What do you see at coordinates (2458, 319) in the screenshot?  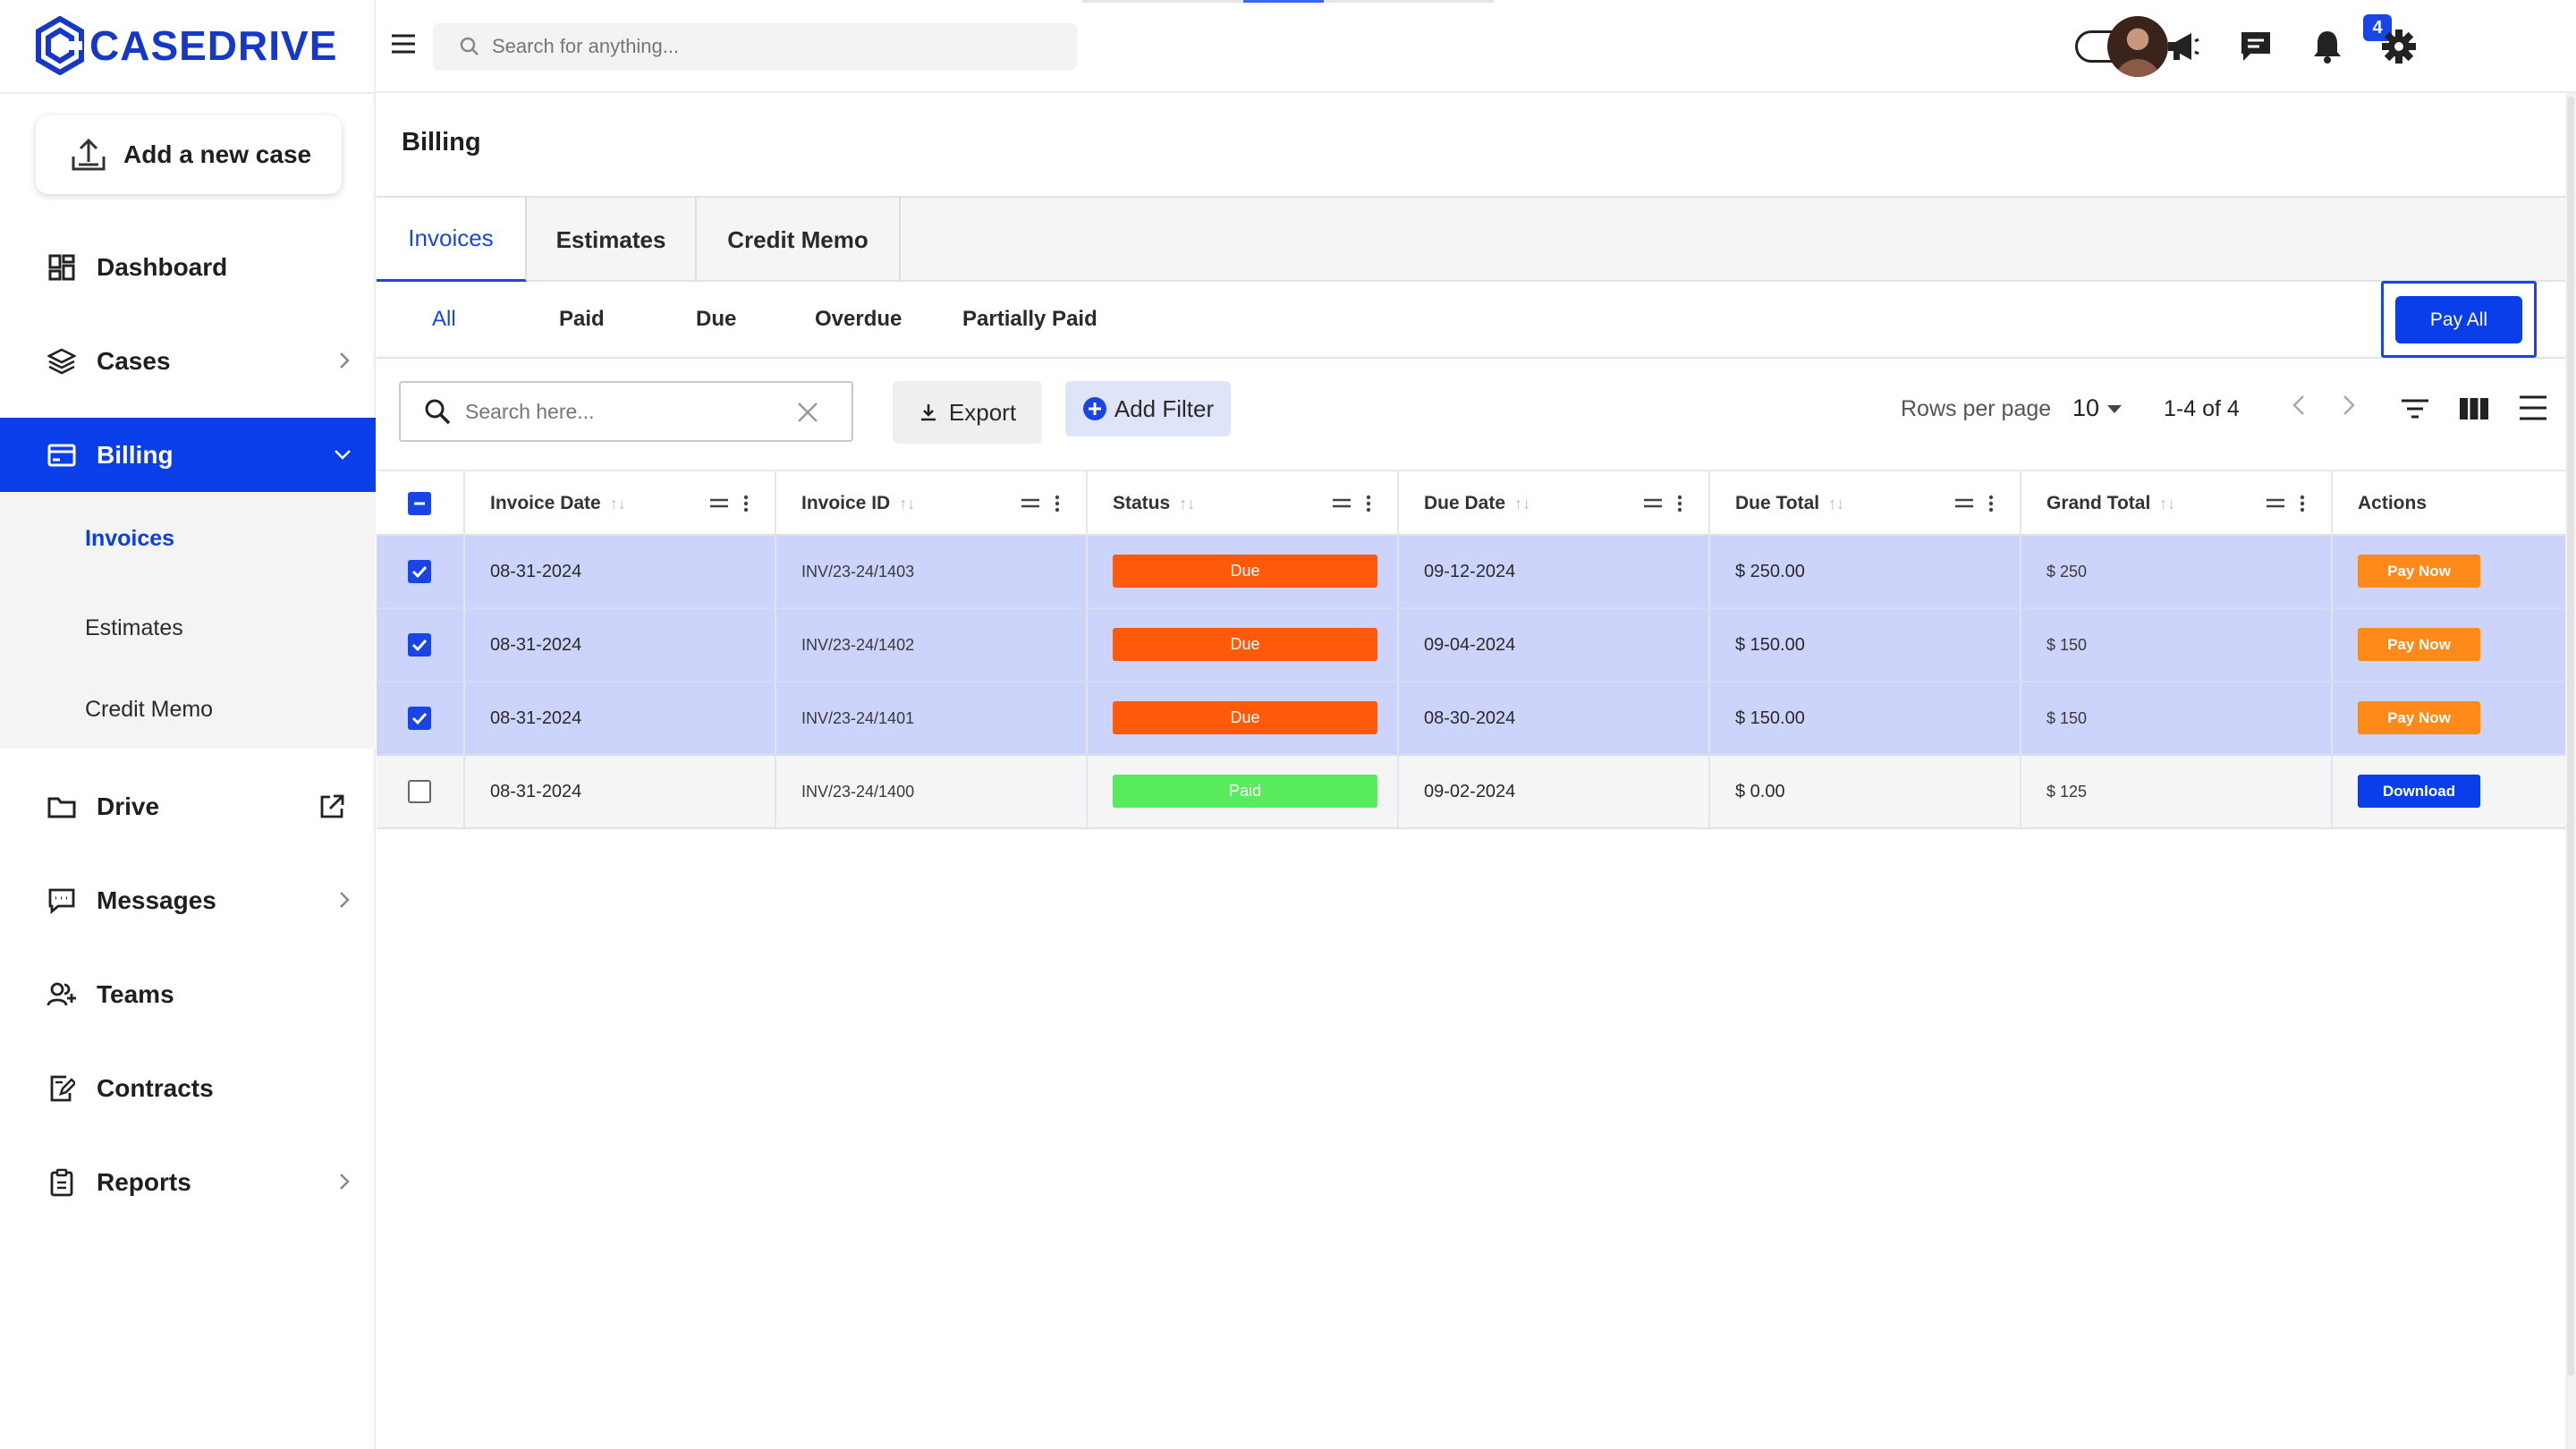 I see `pay-all-button: Pay All` at bounding box center [2458, 319].